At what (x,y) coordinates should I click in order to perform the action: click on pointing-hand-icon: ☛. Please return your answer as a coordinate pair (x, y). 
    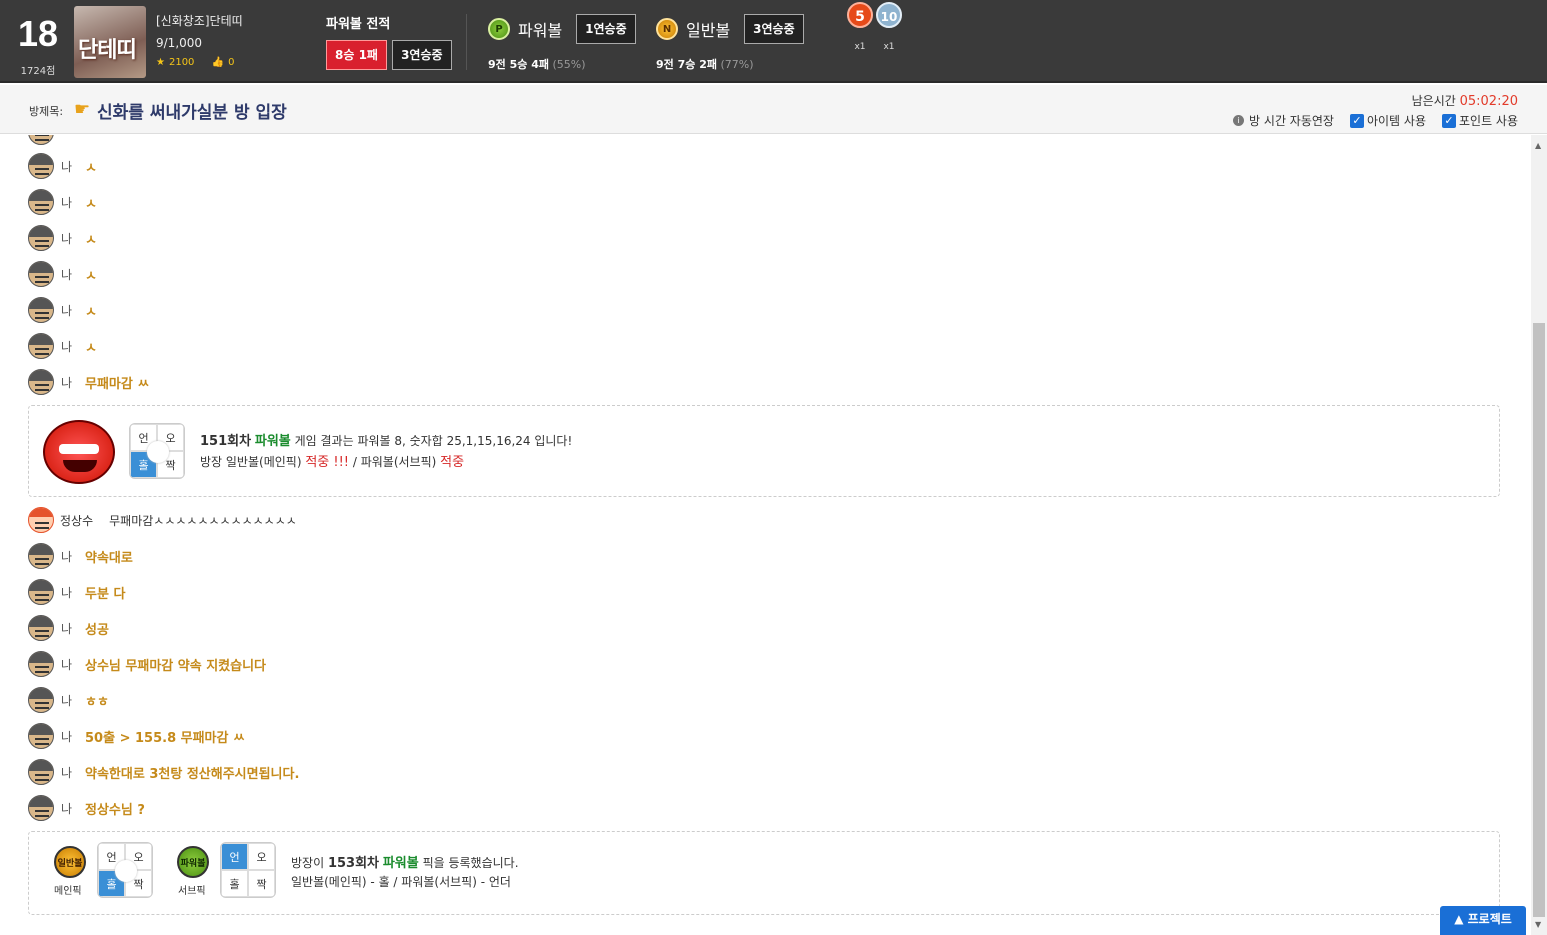
    Looking at the image, I should click on (82, 109).